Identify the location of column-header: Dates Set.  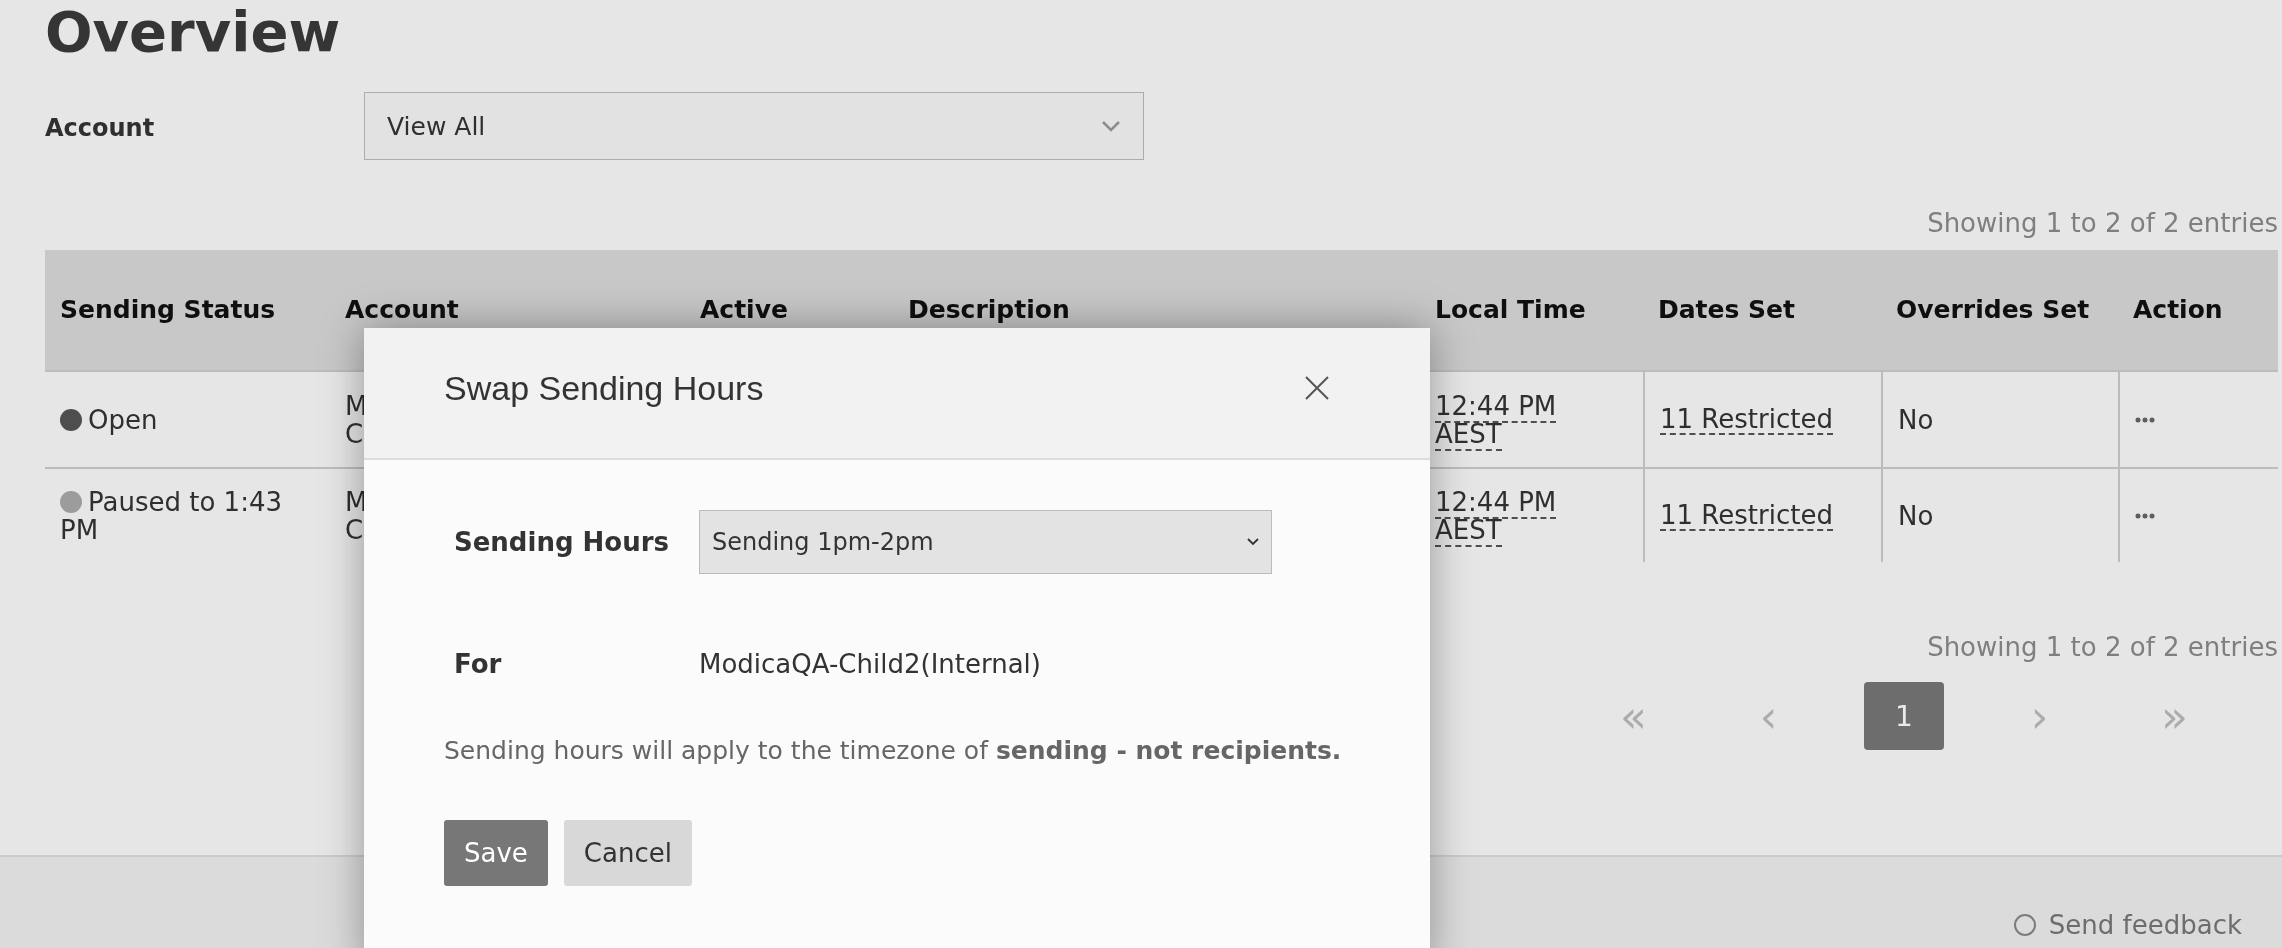
(1727, 310).